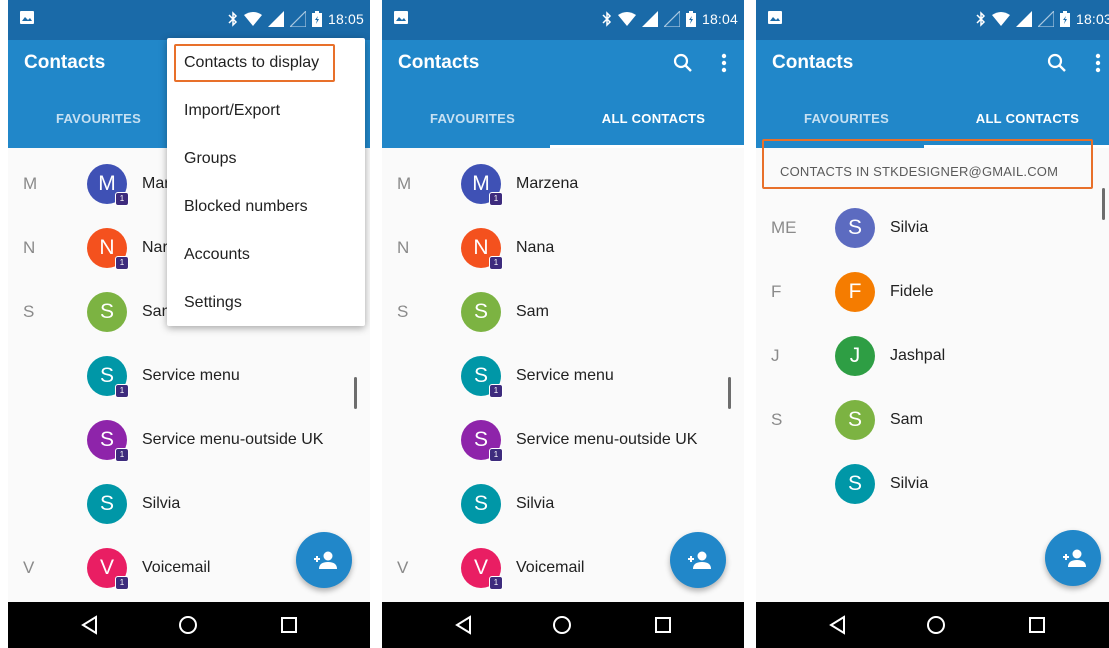 The image size is (1109, 648). Describe the element at coordinates (266, 158) in the screenshot. I see `menu-item-groups: Groups` at that location.